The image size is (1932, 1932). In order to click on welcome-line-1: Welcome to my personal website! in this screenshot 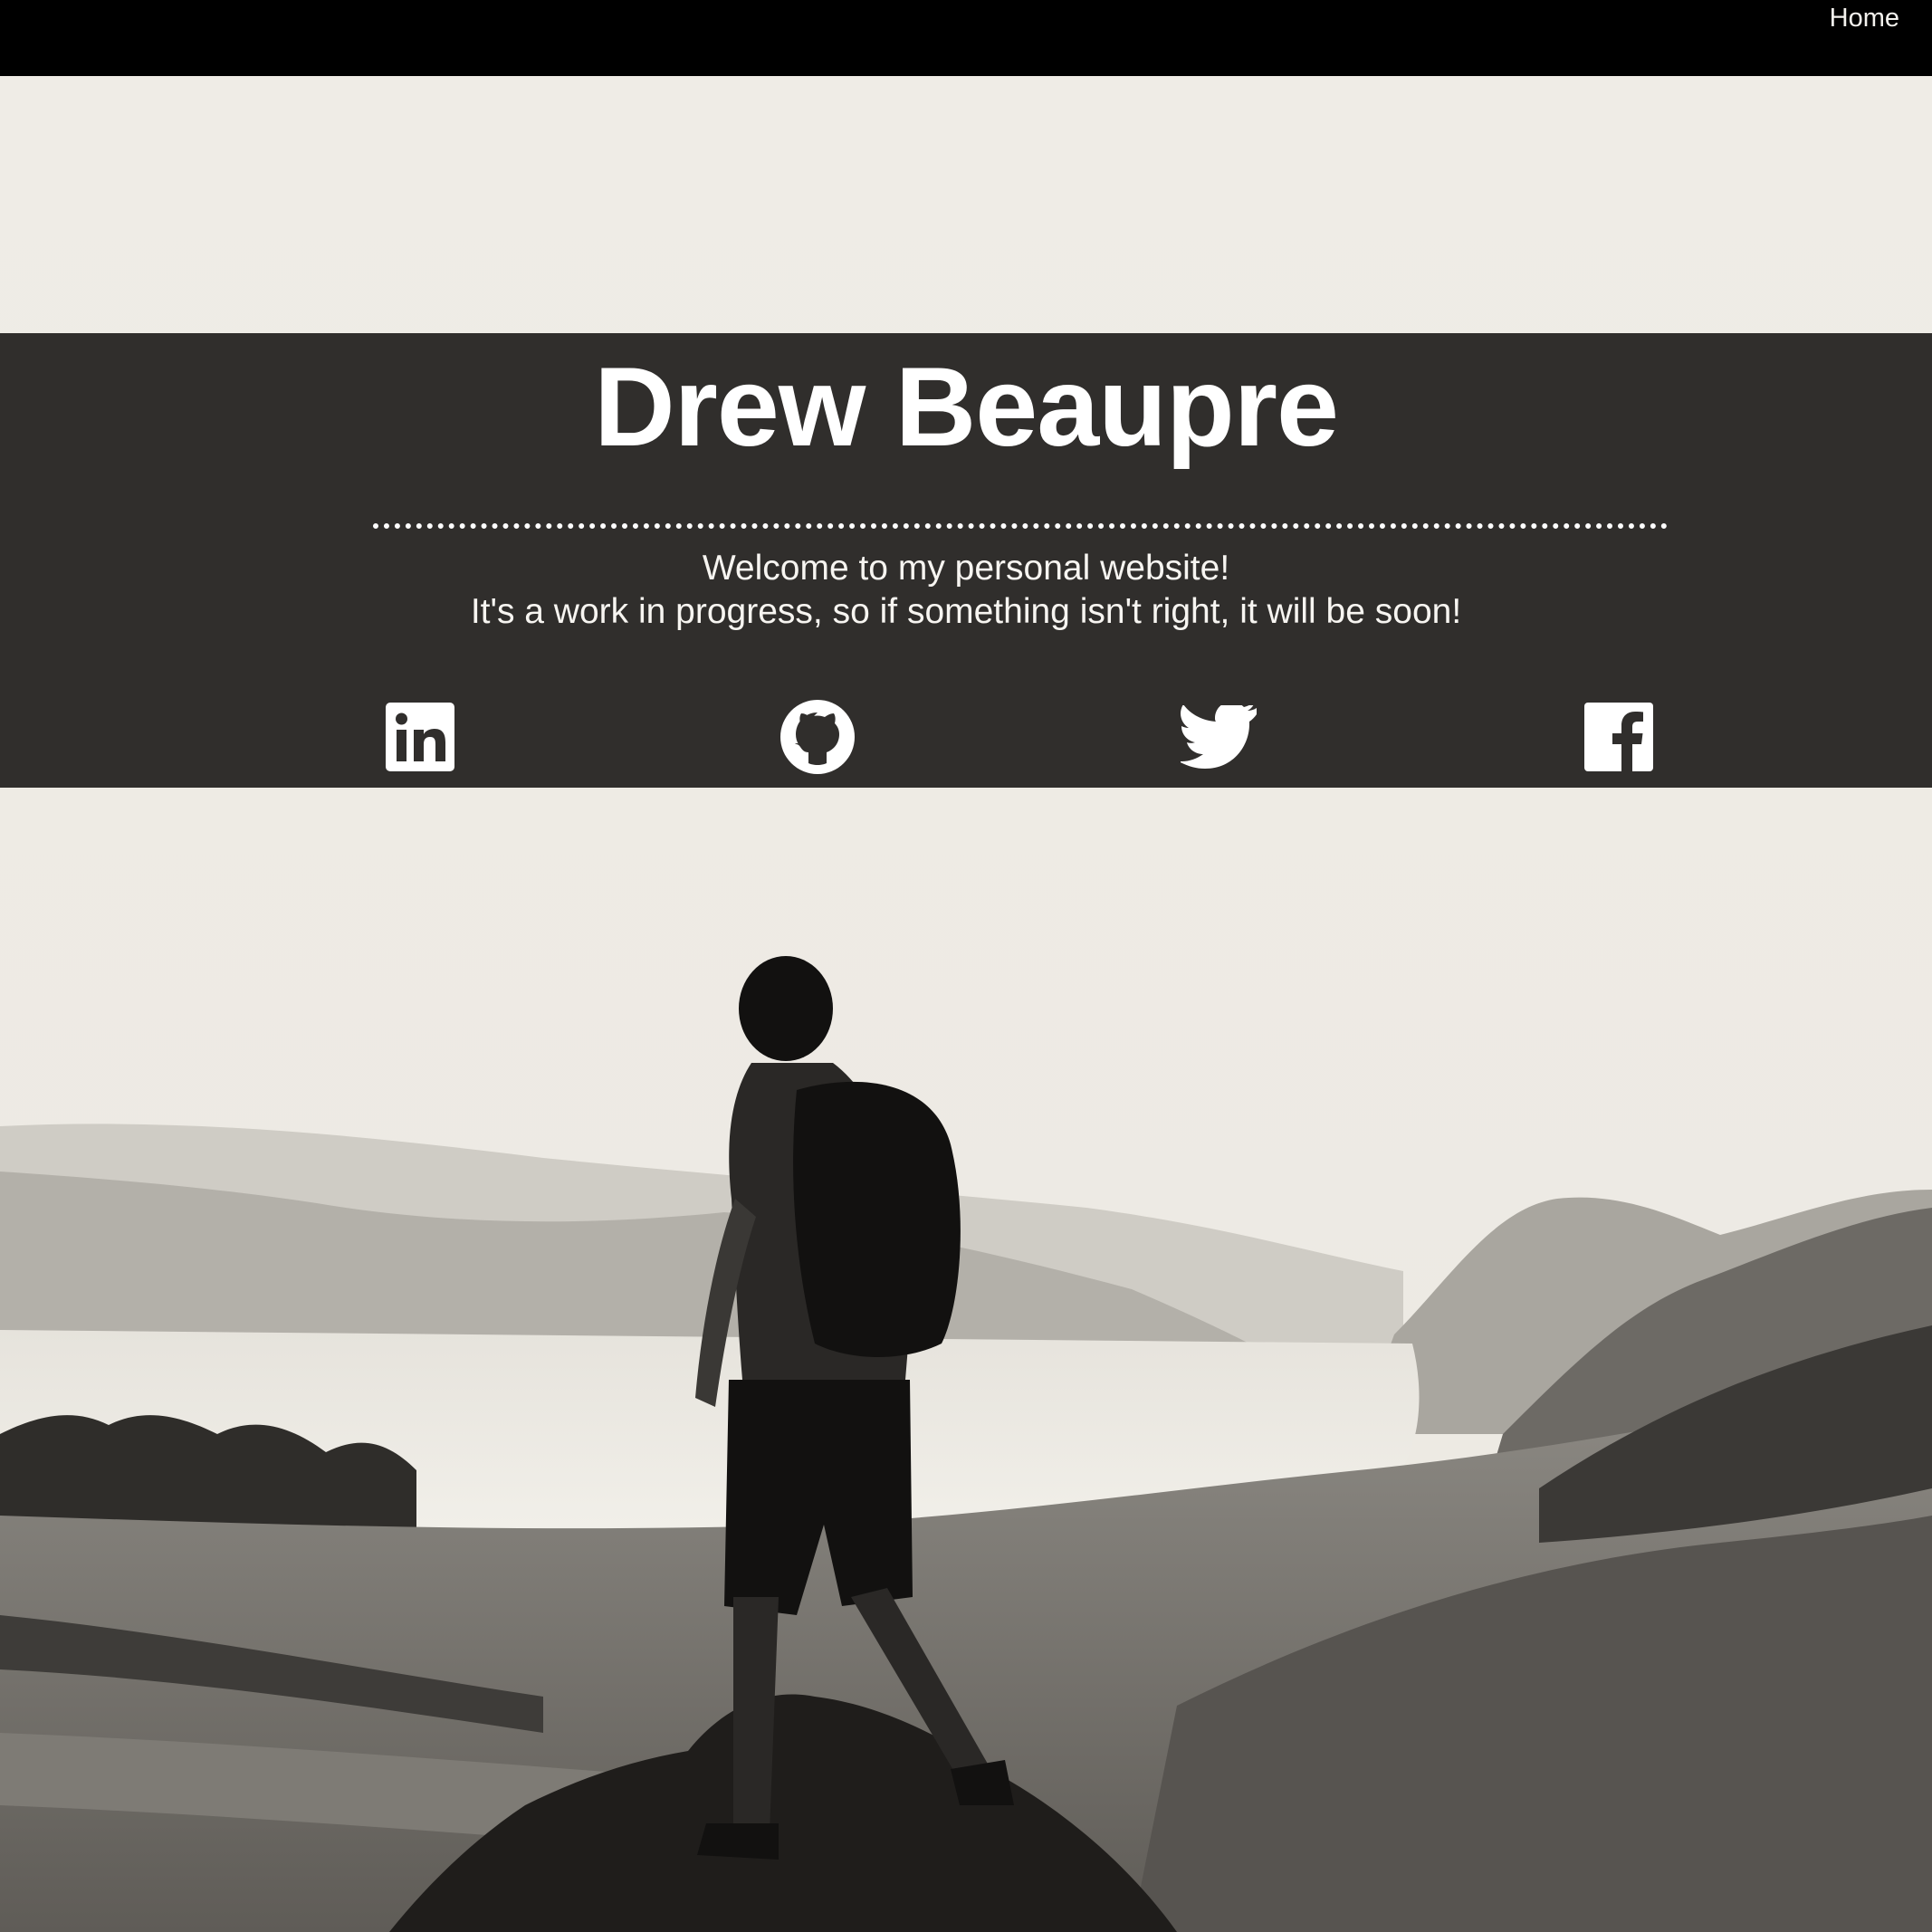, I will do `click(966, 568)`.